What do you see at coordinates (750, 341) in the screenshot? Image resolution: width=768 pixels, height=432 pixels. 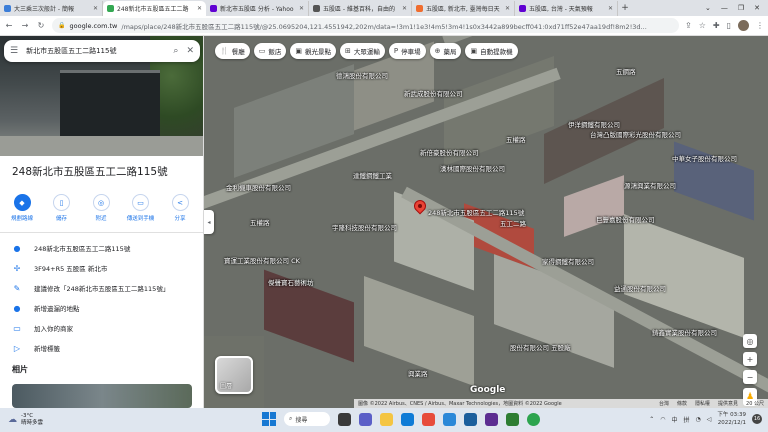 I see `my-location-icon: ◎` at bounding box center [750, 341].